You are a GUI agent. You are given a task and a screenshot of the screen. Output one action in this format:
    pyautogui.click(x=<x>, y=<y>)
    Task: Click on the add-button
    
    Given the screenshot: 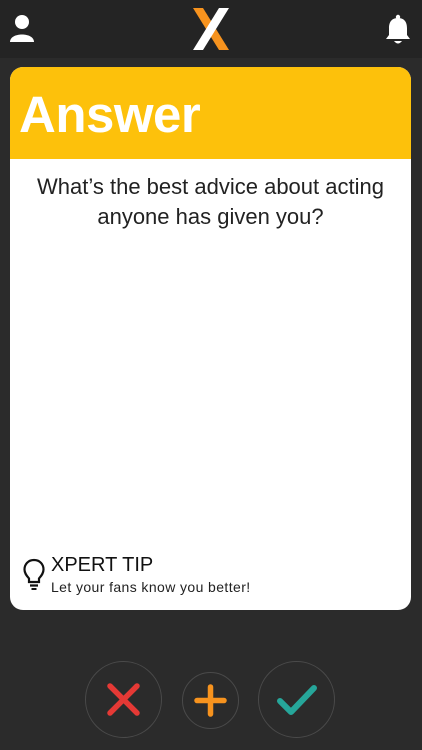 What is the action you would take?
    pyautogui.click(x=210, y=700)
    